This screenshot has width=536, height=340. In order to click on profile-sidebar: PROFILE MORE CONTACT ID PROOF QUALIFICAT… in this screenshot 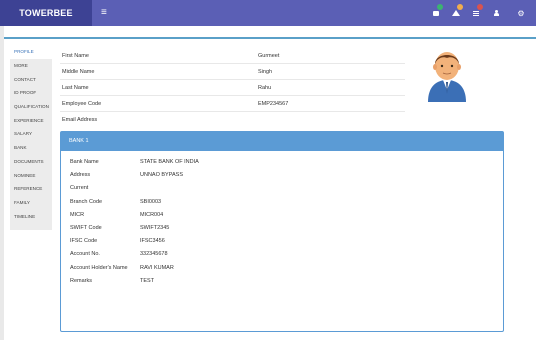, I will do `click(31, 137)`.